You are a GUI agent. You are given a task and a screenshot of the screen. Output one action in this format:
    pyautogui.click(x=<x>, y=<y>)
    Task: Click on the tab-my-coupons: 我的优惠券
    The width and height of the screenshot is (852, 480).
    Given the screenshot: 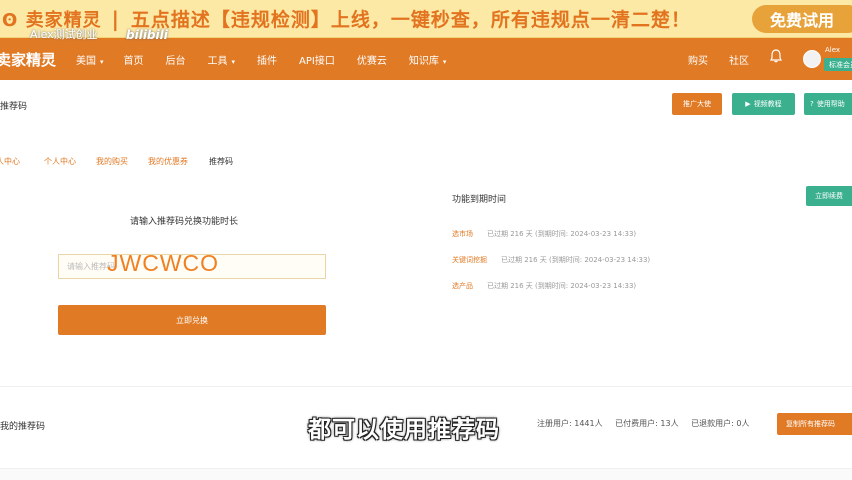 What is the action you would take?
    pyautogui.click(x=168, y=161)
    